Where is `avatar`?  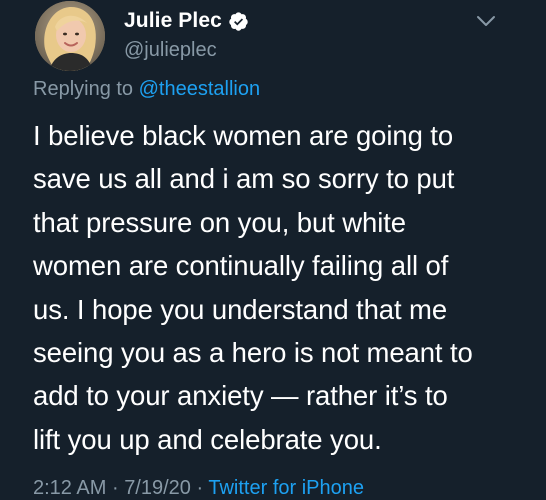
avatar is located at coordinates (70, 36).